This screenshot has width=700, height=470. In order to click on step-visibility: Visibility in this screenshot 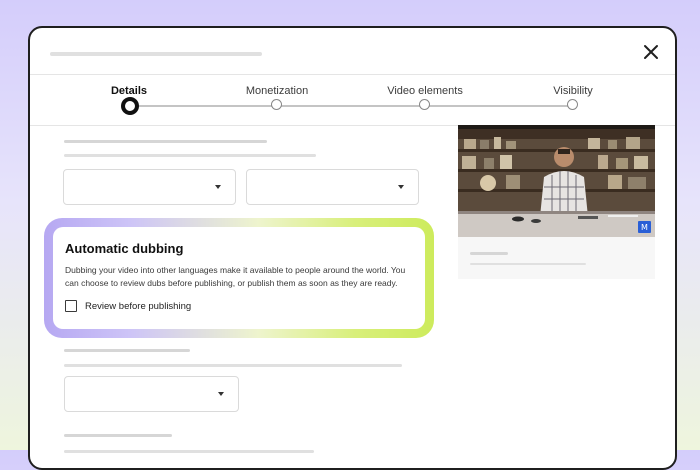, I will do `click(573, 97)`.